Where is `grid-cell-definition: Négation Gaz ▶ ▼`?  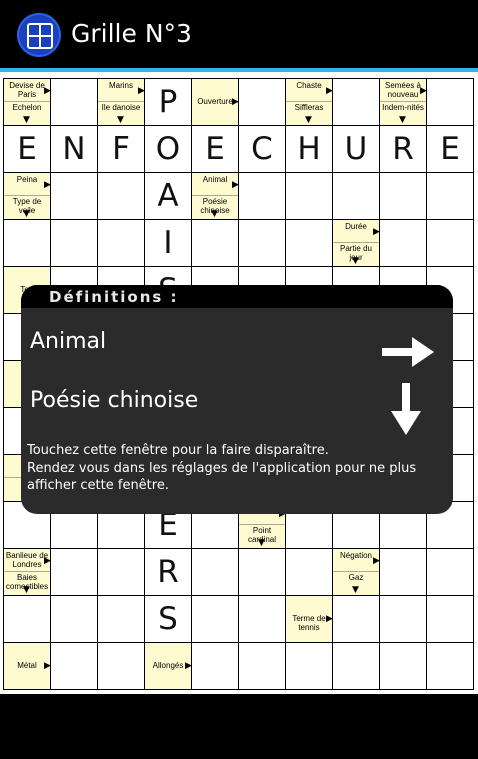
grid-cell-definition: Négation Gaz ▶ ▼ is located at coordinates (356, 572).